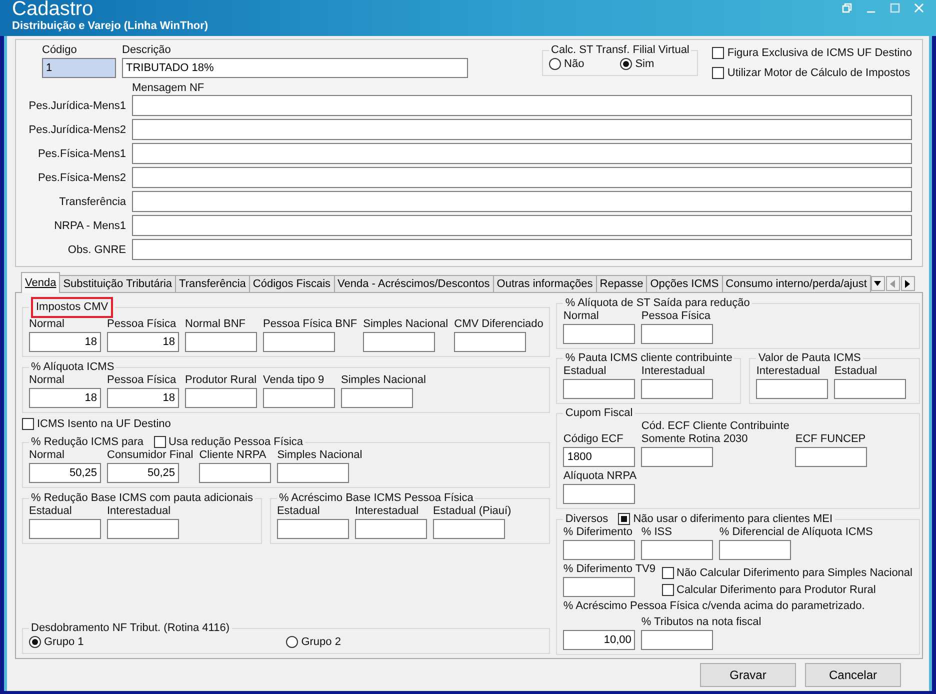  What do you see at coordinates (291, 283) in the screenshot?
I see `tab: Códigos Fiscais` at bounding box center [291, 283].